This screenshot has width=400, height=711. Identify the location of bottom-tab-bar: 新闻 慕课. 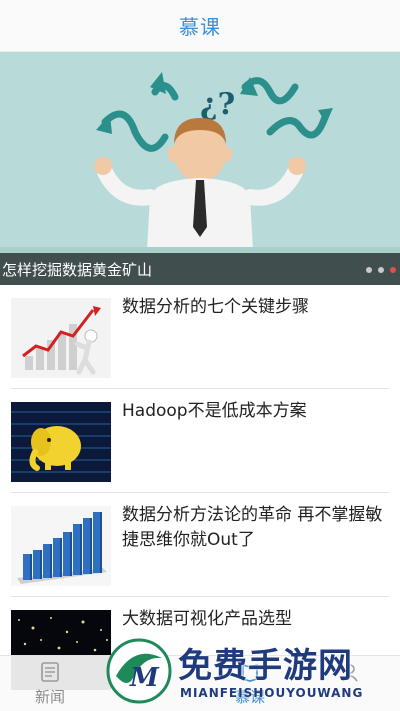
(200, 683).